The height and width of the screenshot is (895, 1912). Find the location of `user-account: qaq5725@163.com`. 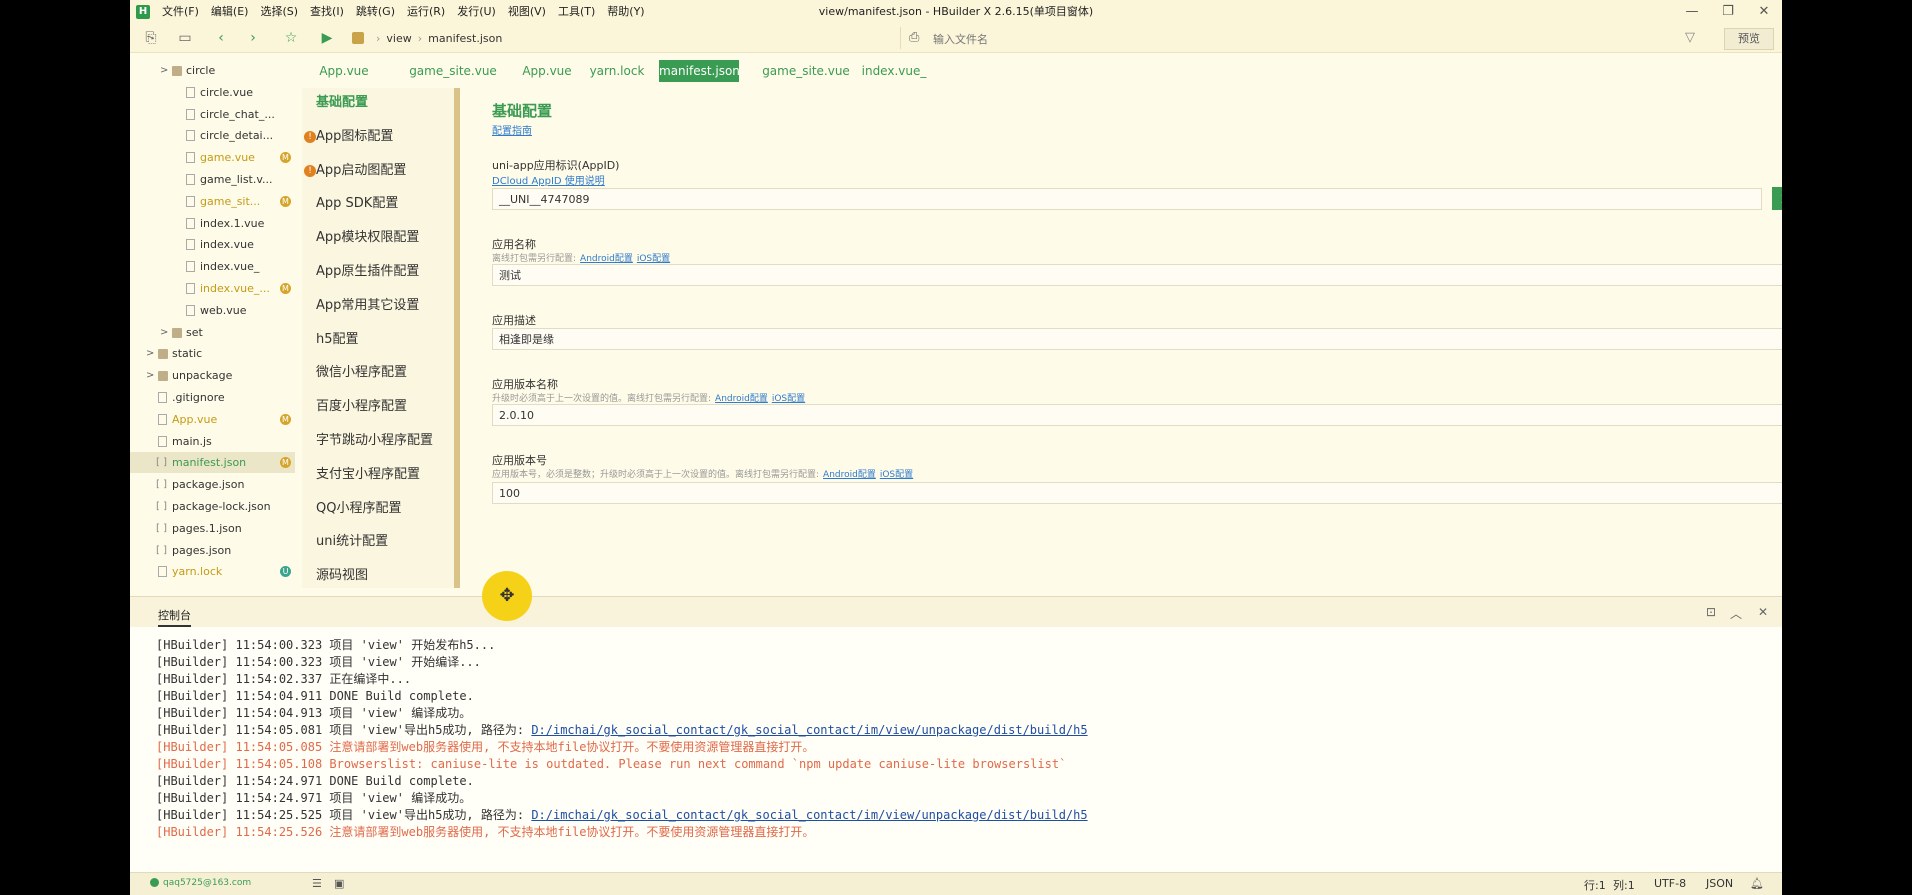

user-account: qaq5725@163.com is located at coordinates (200, 883).